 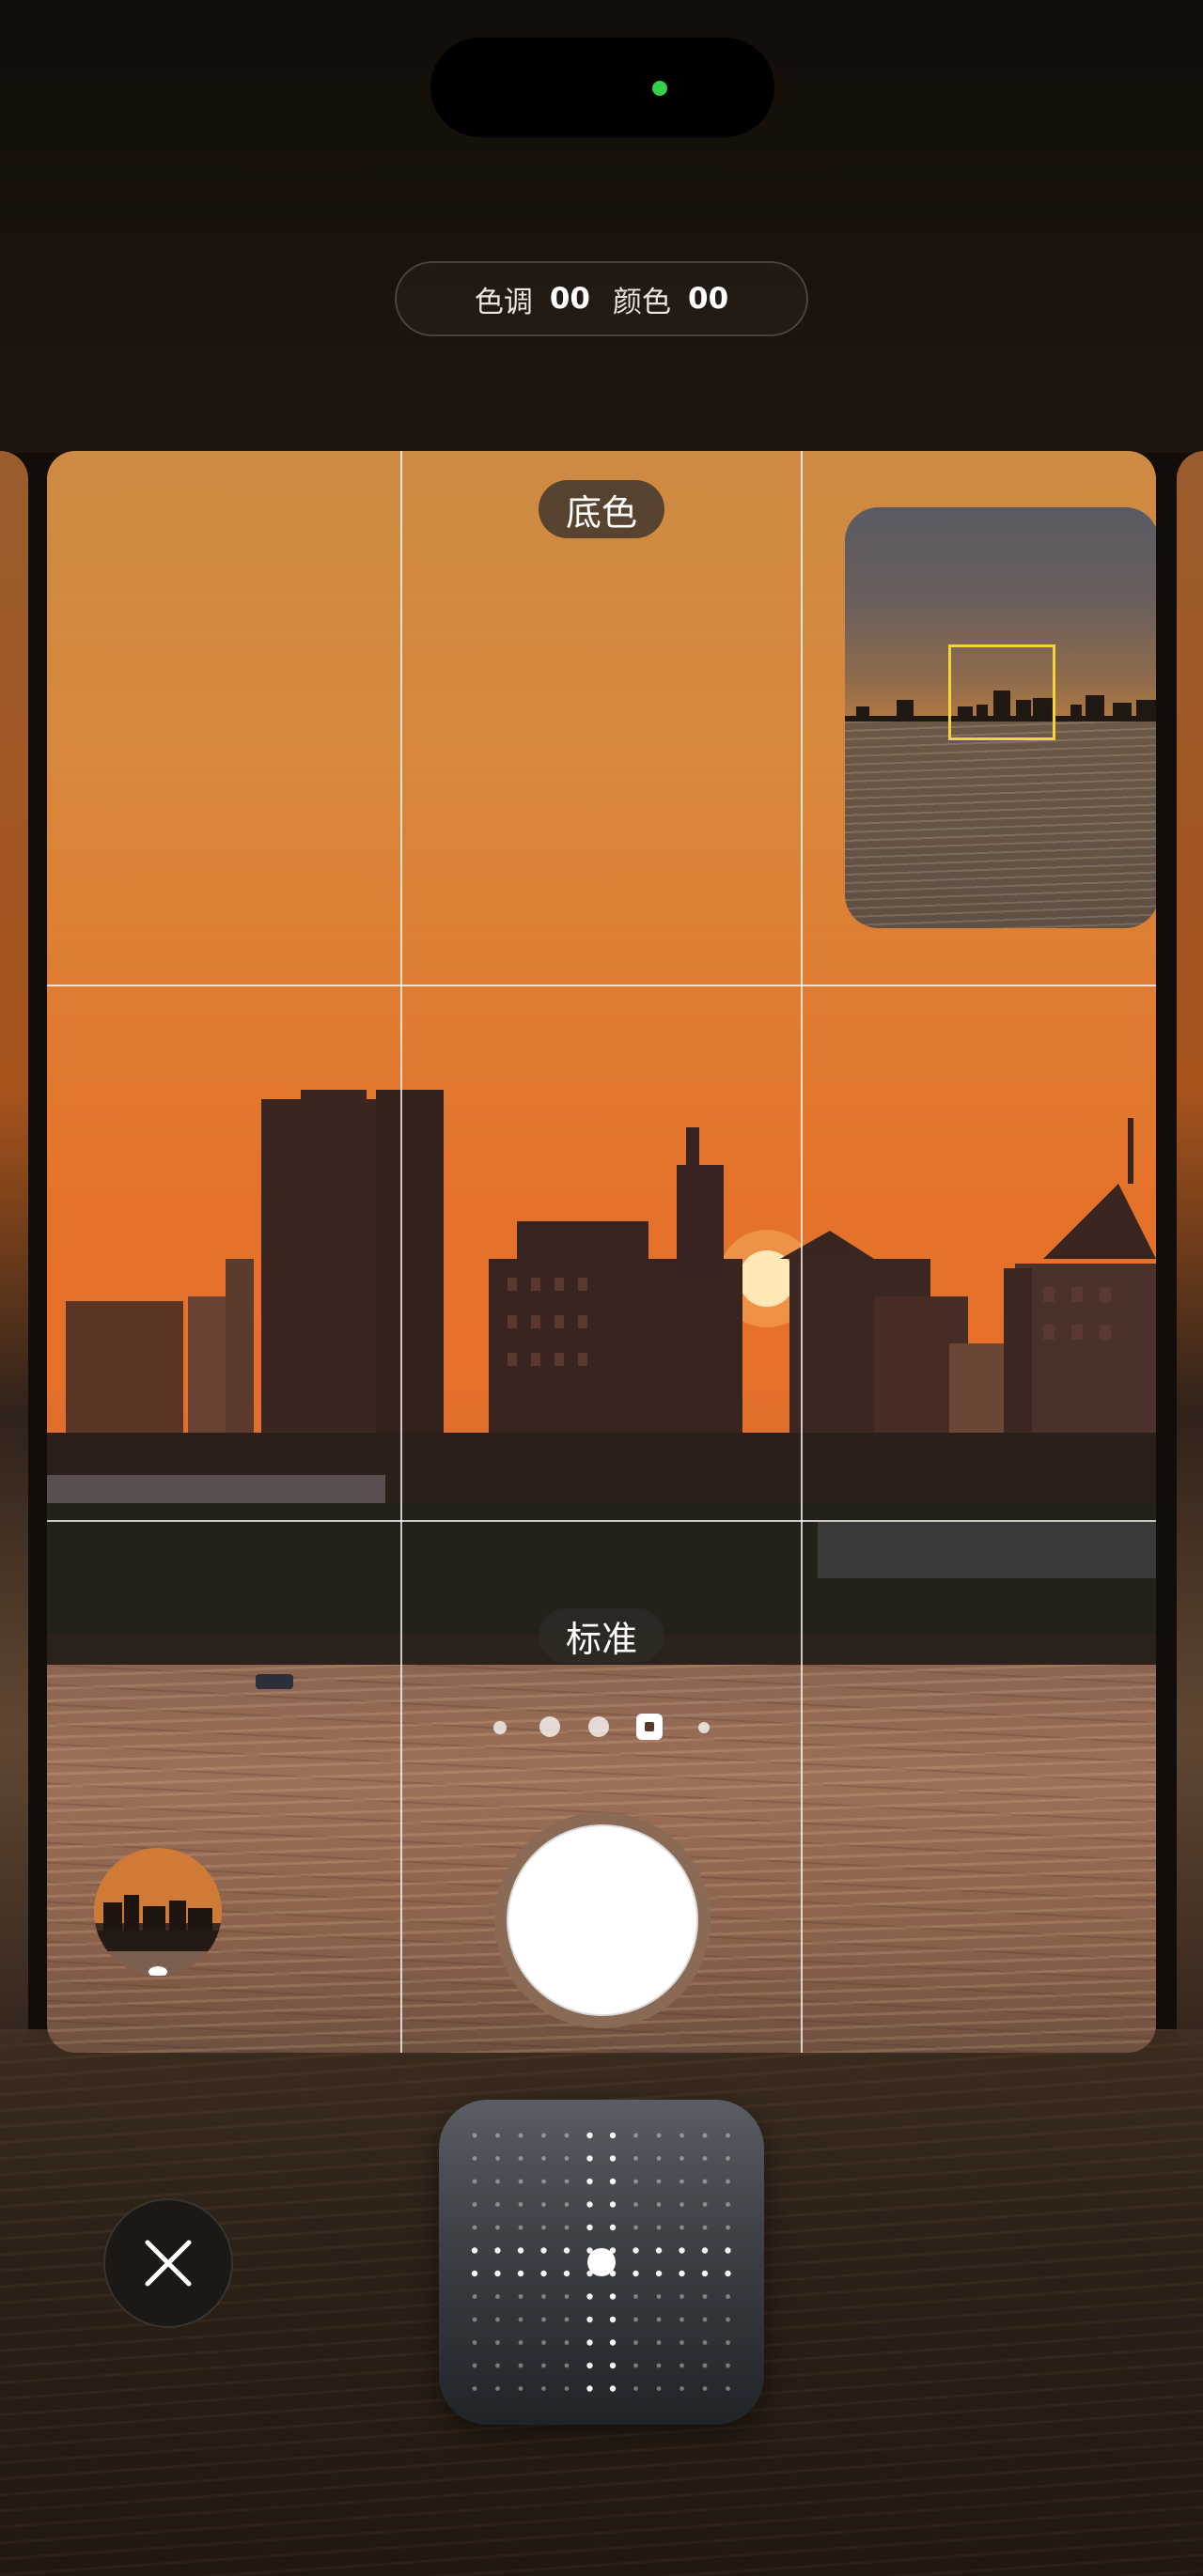 I want to click on camera-active-indicator, so click(x=659, y=89).